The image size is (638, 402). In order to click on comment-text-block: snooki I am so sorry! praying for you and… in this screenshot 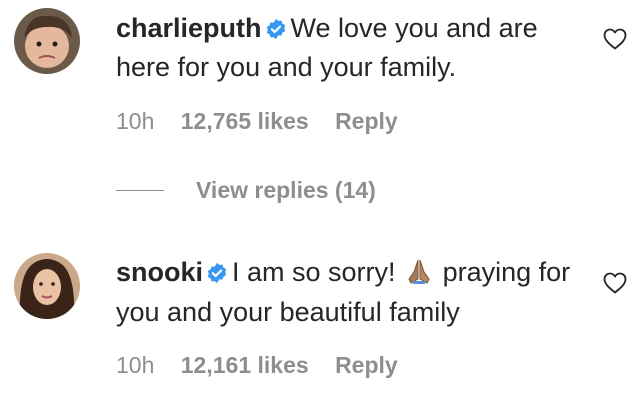, I will do `click(351, 292)`.